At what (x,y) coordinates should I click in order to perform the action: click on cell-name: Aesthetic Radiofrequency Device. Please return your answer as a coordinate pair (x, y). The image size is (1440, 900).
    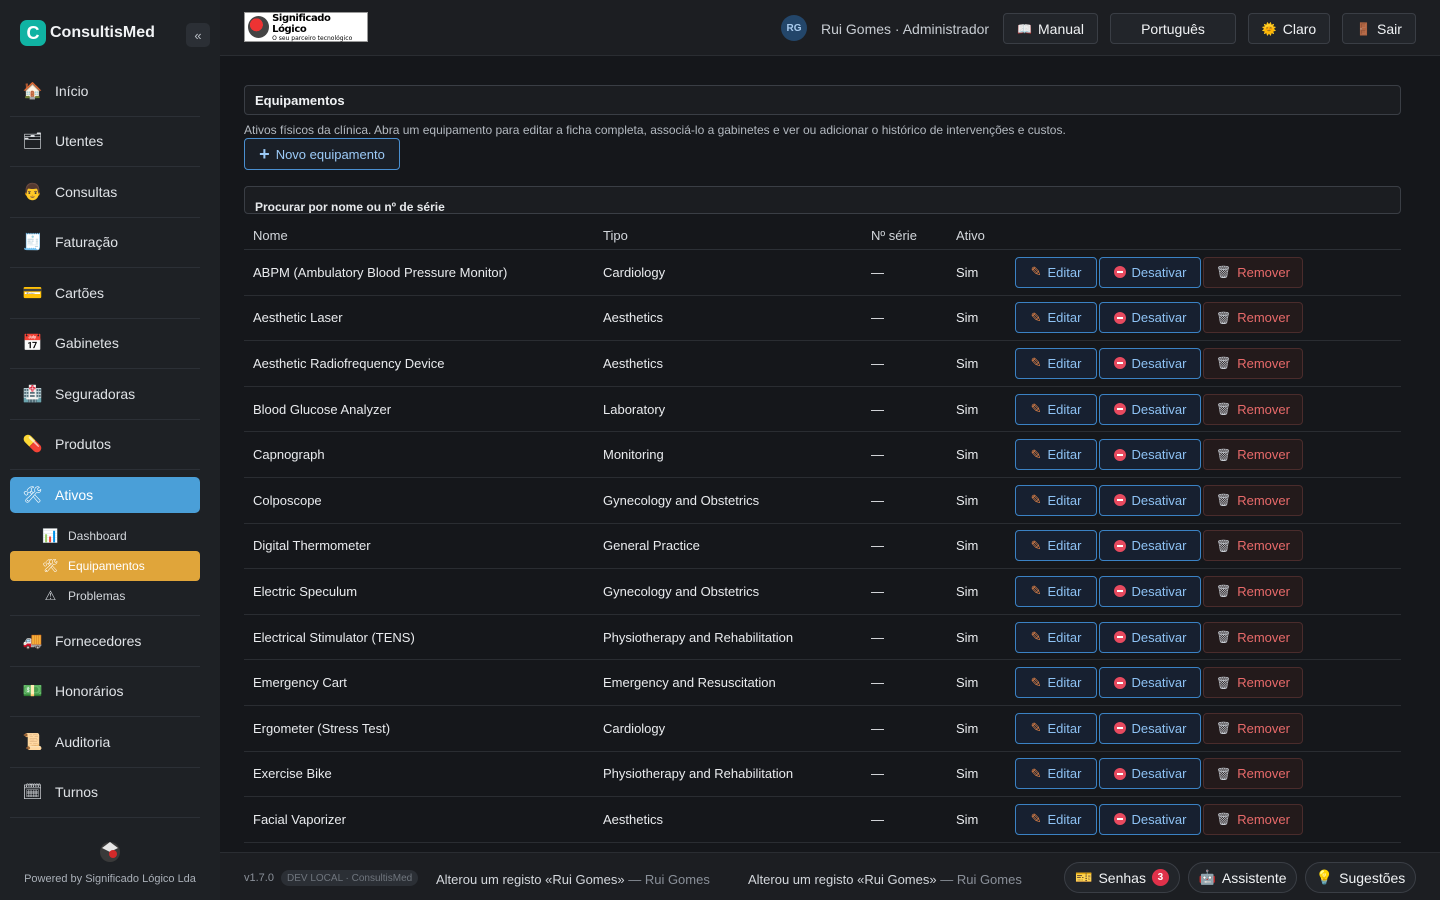
    Looking at the image, I should click on (419, 363).